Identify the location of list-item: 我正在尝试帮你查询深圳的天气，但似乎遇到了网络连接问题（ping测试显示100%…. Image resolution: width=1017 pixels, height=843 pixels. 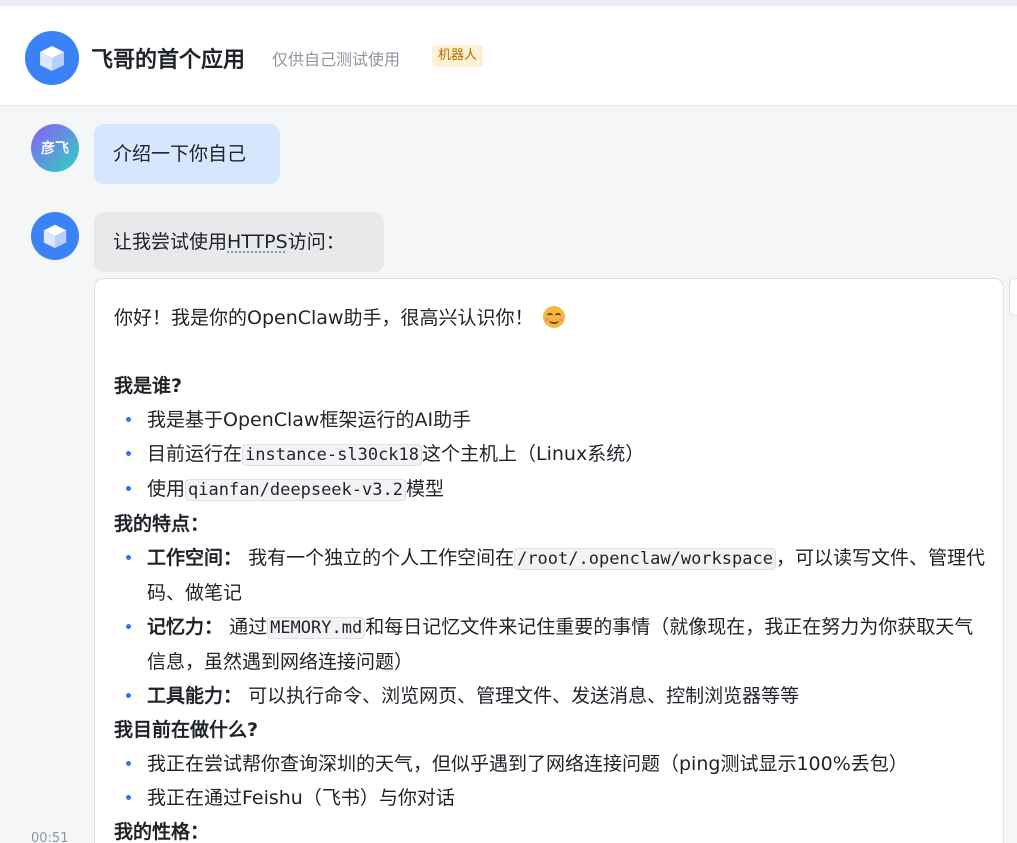
(551, 764).